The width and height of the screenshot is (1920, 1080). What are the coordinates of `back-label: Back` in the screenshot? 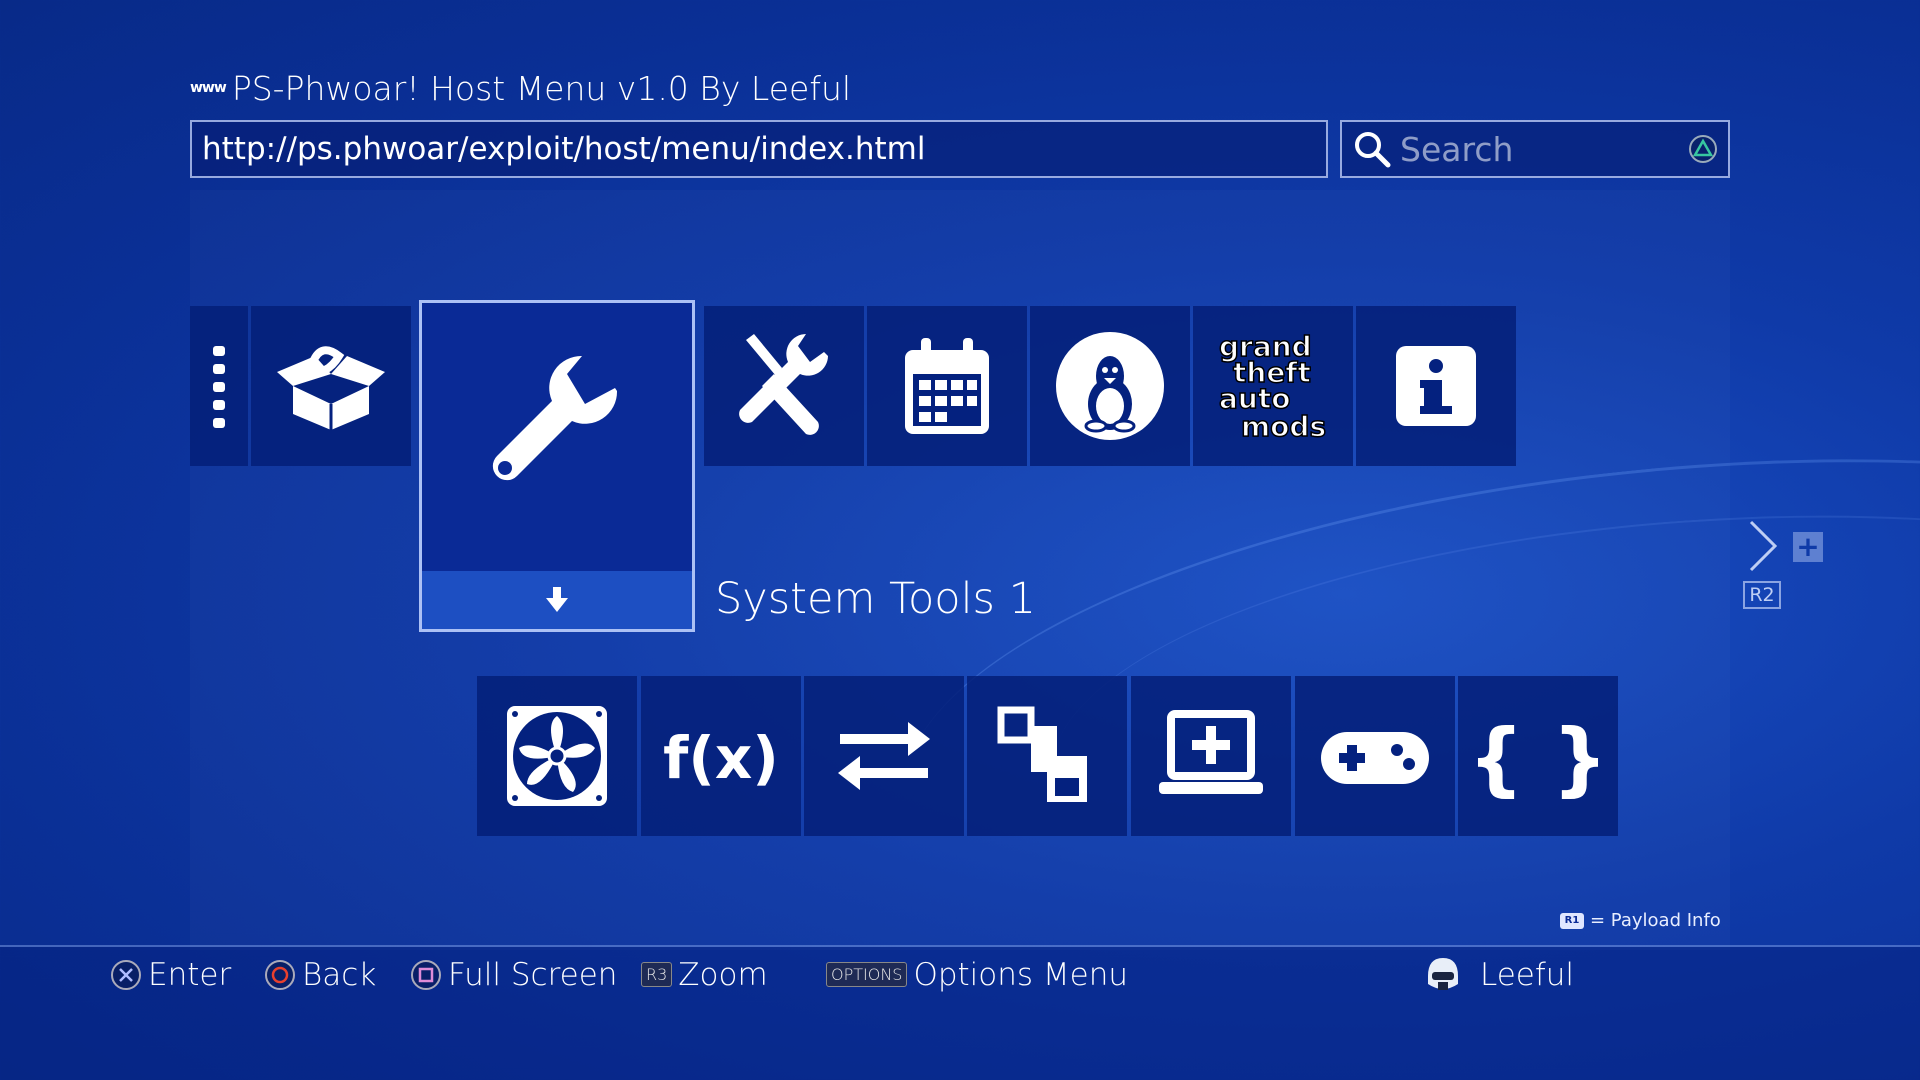 It's located at (339, 974).